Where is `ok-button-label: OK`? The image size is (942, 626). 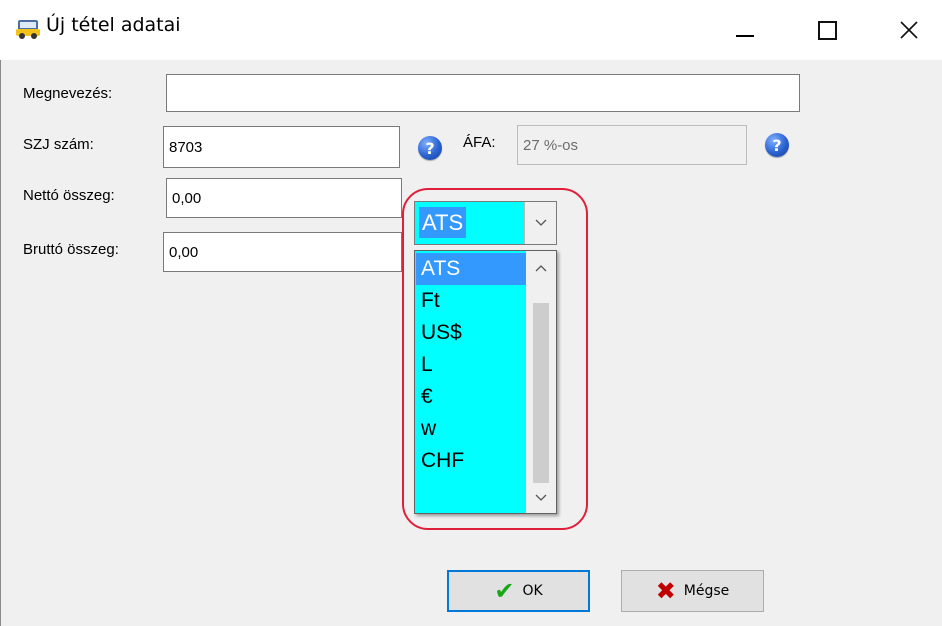 ok-button-label: OK is located at coordinates (532, 591).